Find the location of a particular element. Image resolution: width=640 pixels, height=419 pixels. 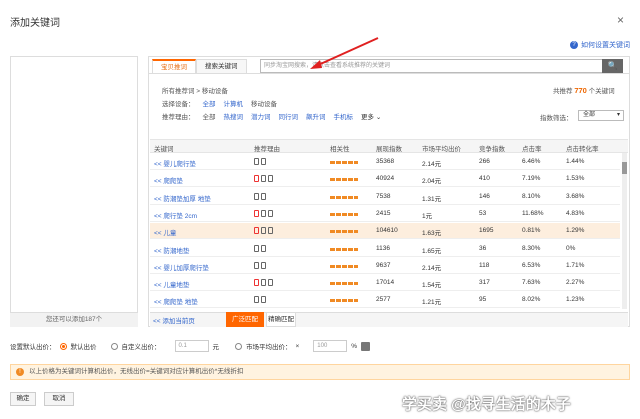

more-dropdown: 更多 ⌄ is located at coordinates (371, 116).